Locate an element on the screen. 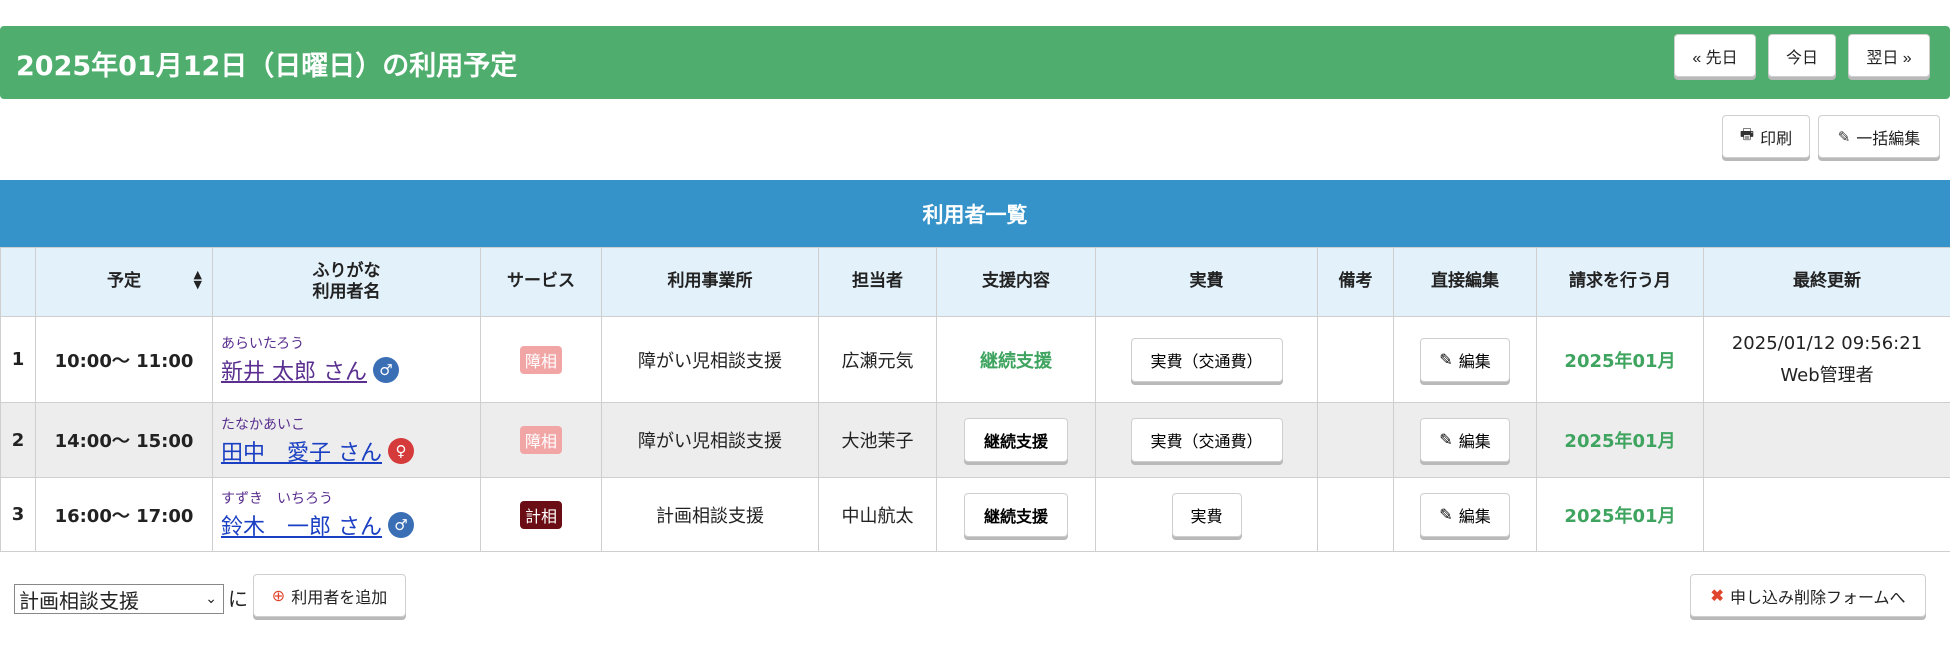  col-name-label: 利用者名 is located at coordinates (346, 292).